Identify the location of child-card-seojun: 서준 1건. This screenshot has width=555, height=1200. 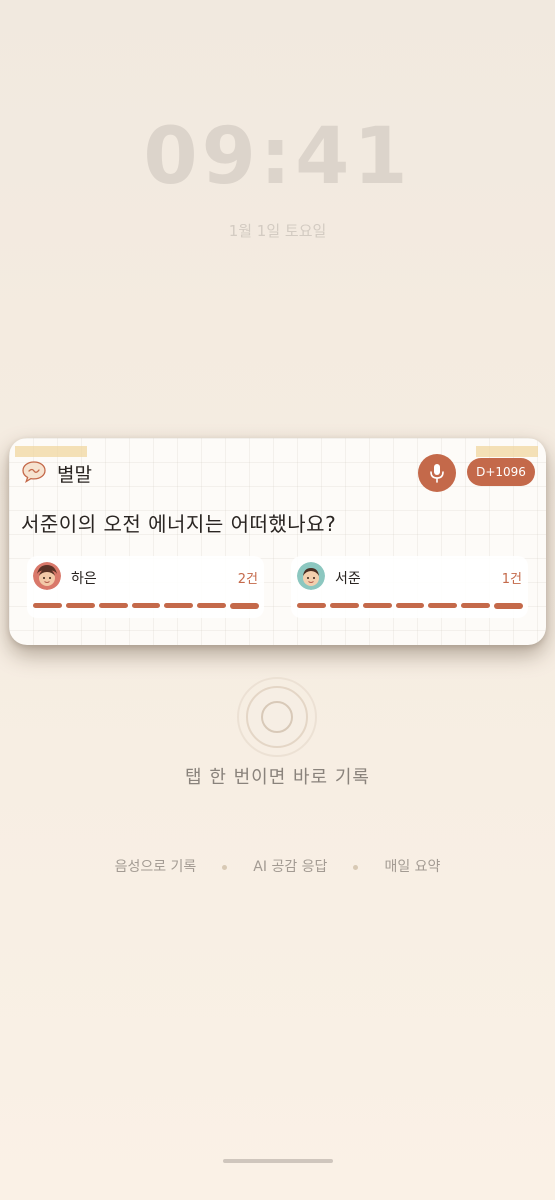
(409, 587).